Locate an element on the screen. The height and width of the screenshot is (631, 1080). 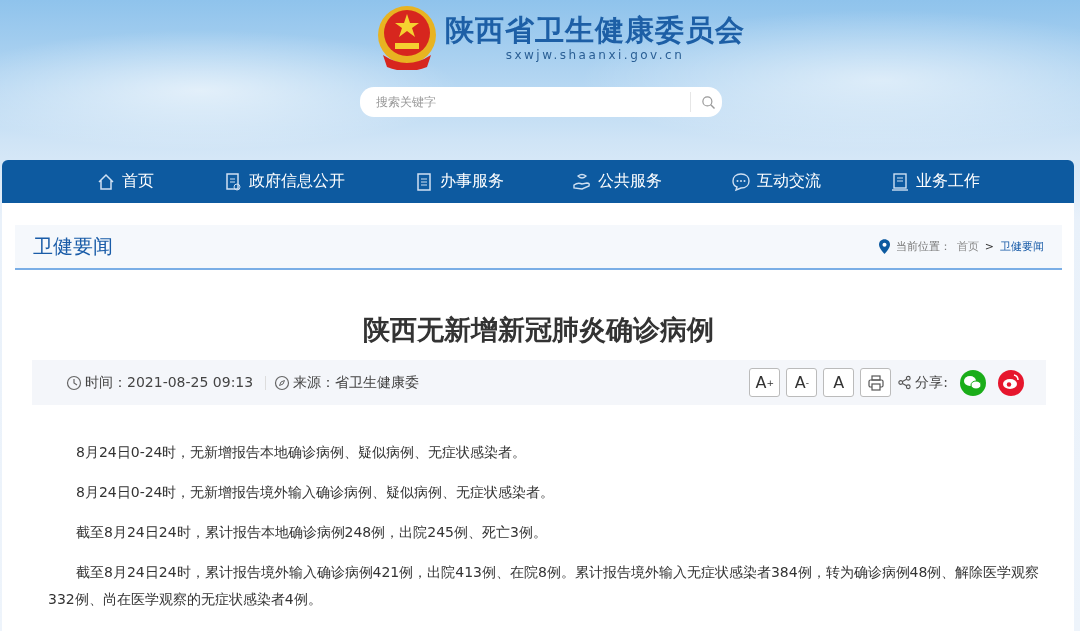
site-title: 陕西省卫生健康委员会 is located at coordinates (595, 30).